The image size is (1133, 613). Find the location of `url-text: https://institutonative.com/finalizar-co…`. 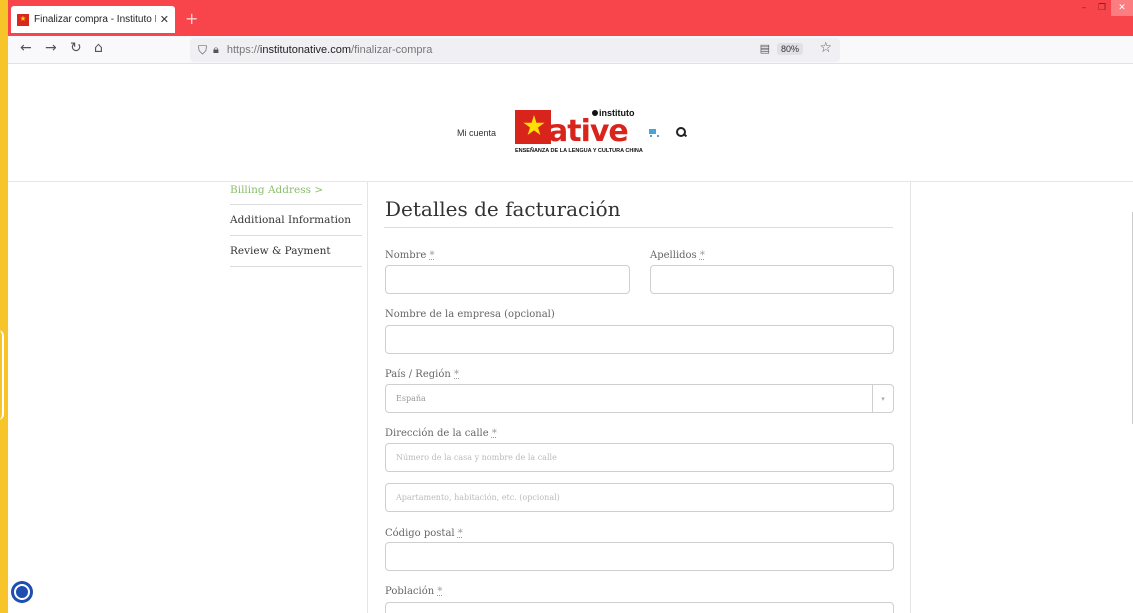

url-text: https://institutonative.com/finalizar-co… is located at coordinates (329, 50).